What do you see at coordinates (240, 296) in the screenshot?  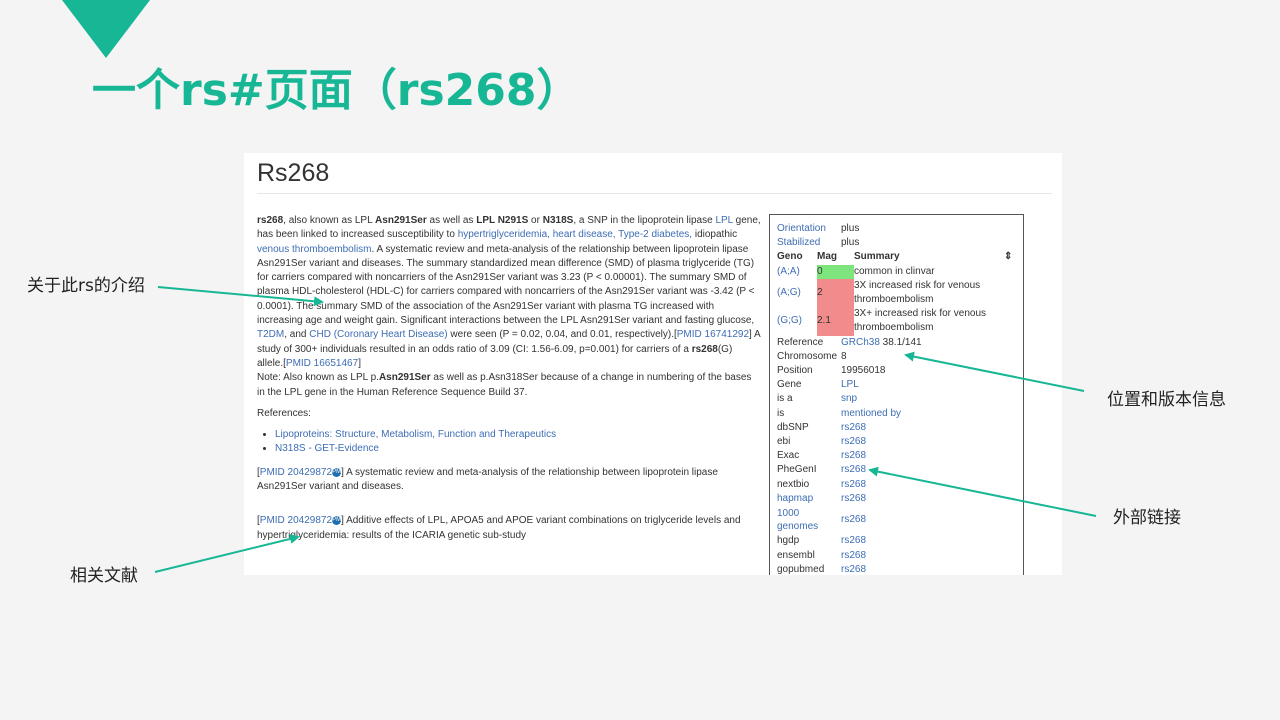 I see `arrow-intro` at bounding box center [240, 296].